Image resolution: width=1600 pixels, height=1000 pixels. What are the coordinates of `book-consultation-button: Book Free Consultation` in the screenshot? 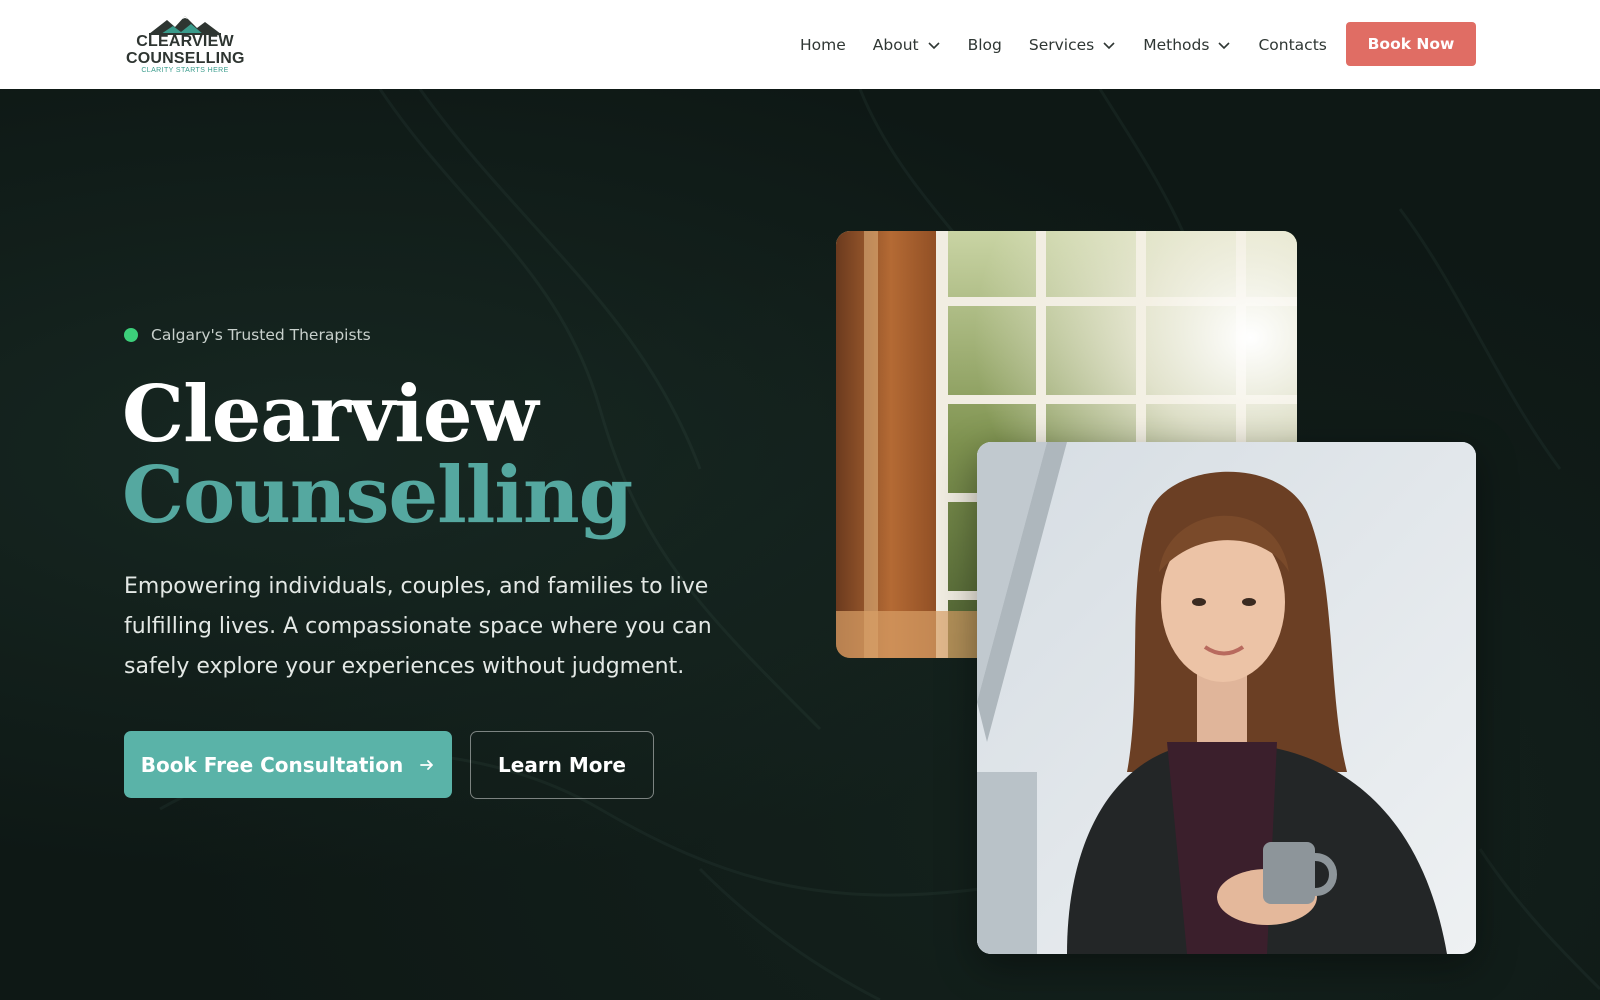 It's located at (288, 764).